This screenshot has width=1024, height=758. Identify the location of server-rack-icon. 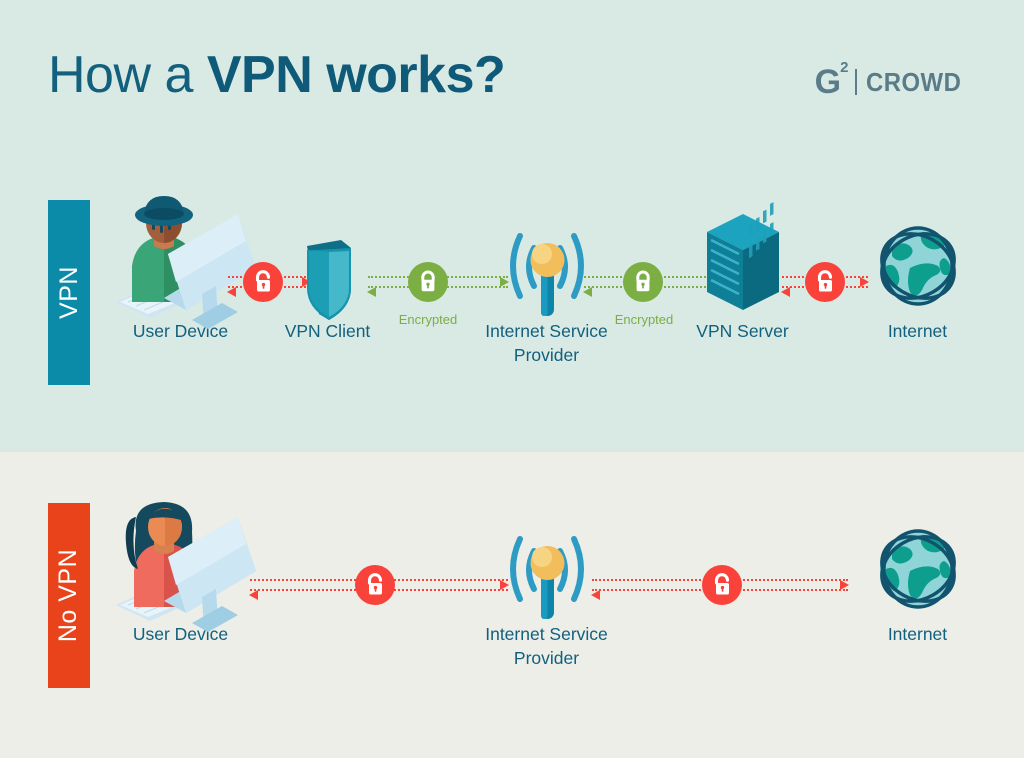
(742, 260).